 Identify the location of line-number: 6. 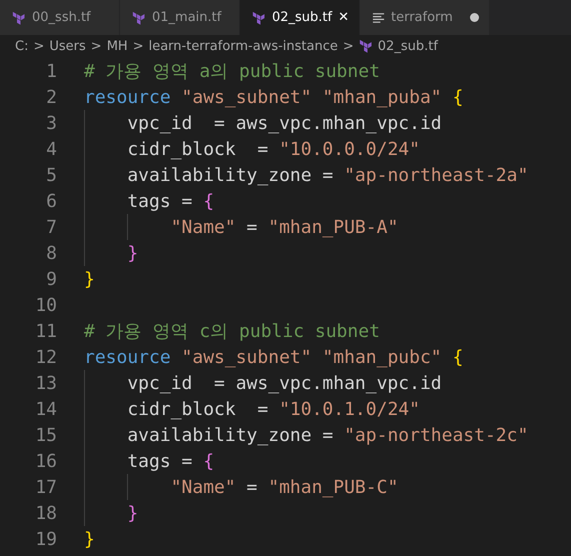
(51, 201).